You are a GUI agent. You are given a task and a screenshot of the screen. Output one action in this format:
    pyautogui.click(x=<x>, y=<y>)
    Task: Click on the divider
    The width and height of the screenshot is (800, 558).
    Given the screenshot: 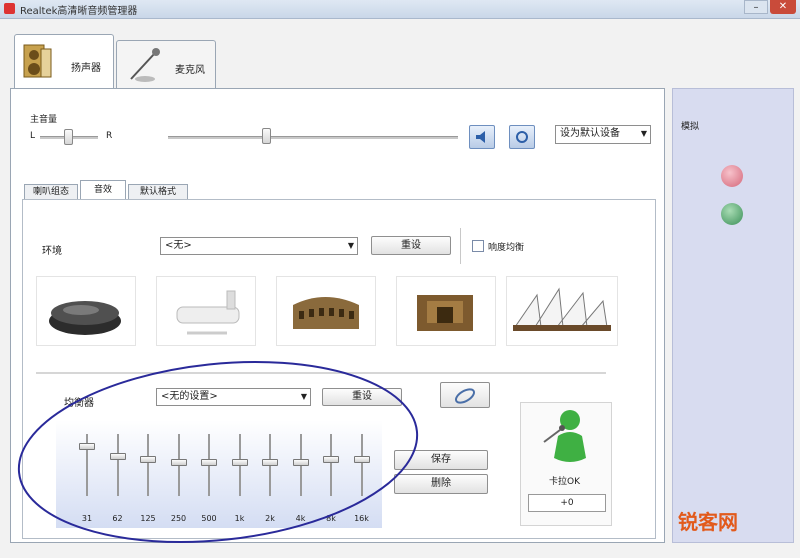 What is the action you would take?
    pyautogui.click(x=460, y=246)
    